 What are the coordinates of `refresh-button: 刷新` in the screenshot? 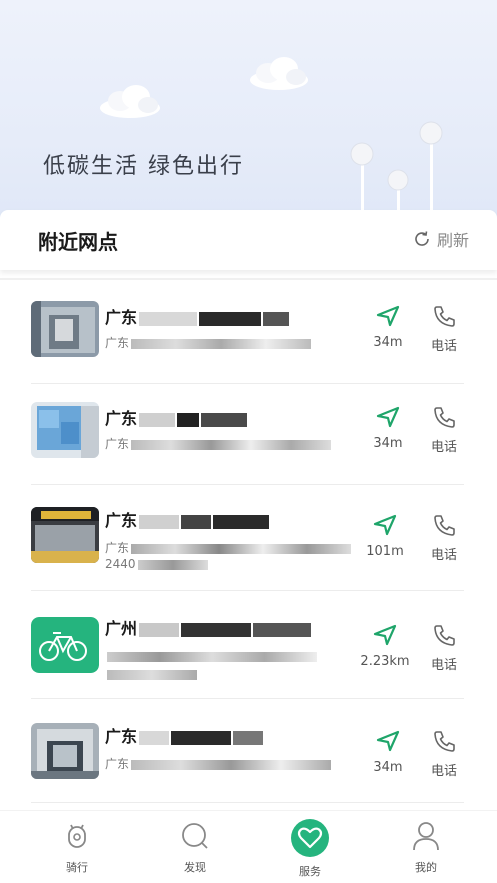 It's located at (440, 239).